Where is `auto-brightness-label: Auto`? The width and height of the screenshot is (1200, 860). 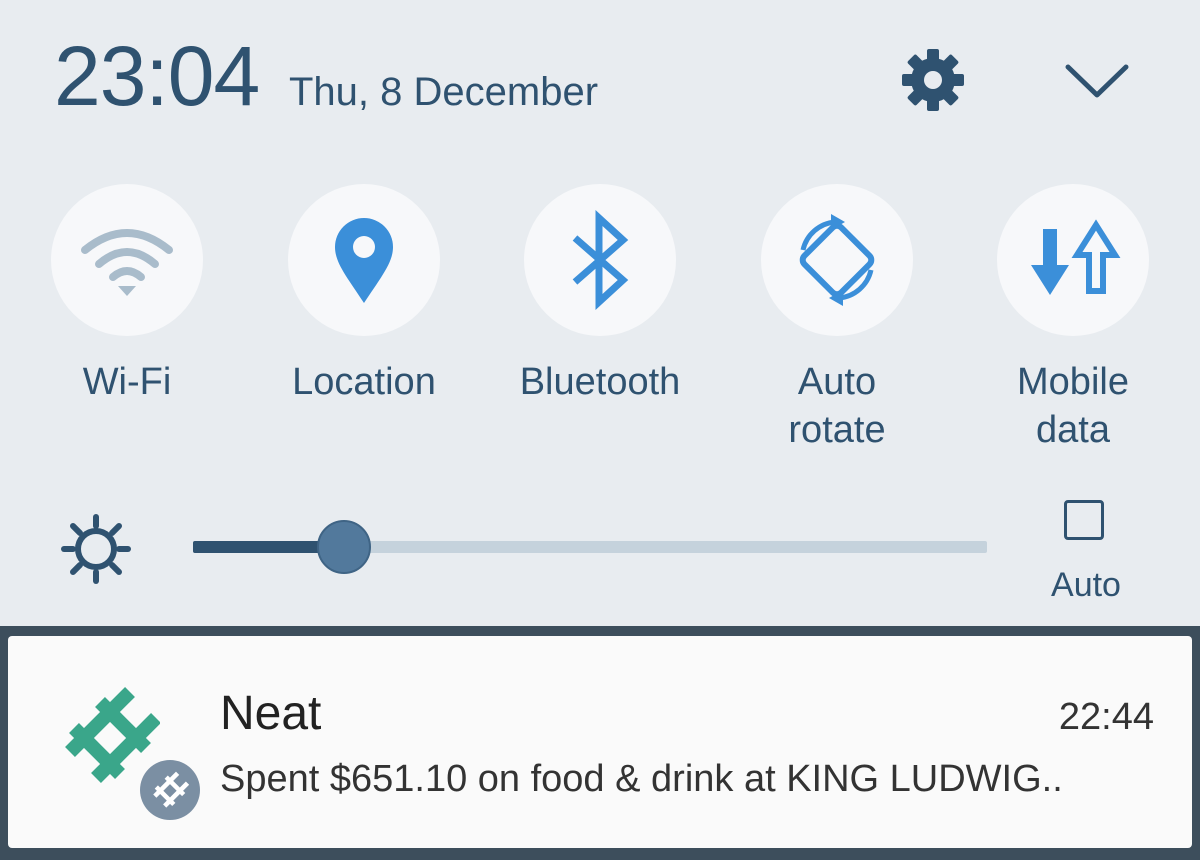 auto-brightness-label: Auto is located at coordinates (1086, 585).